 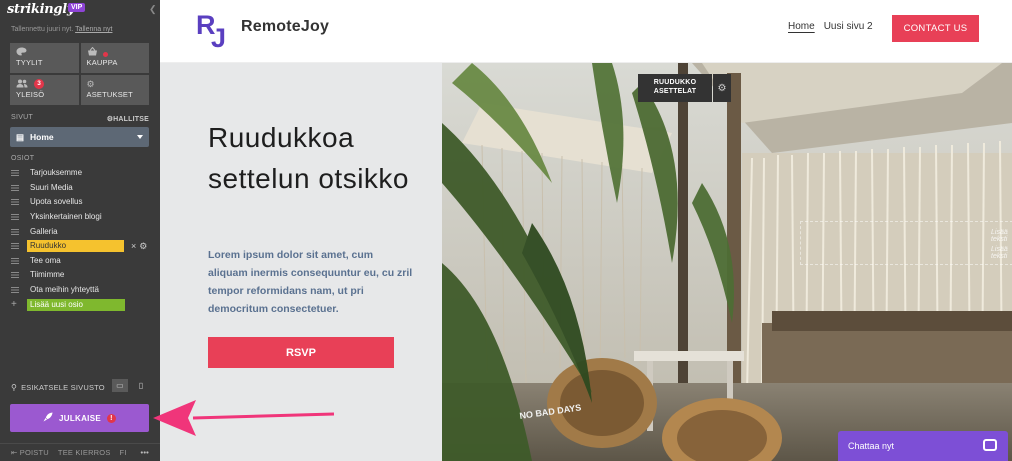 I want to click on site-nav: Home Uusi sivu 2, so click(x=830, y=26).